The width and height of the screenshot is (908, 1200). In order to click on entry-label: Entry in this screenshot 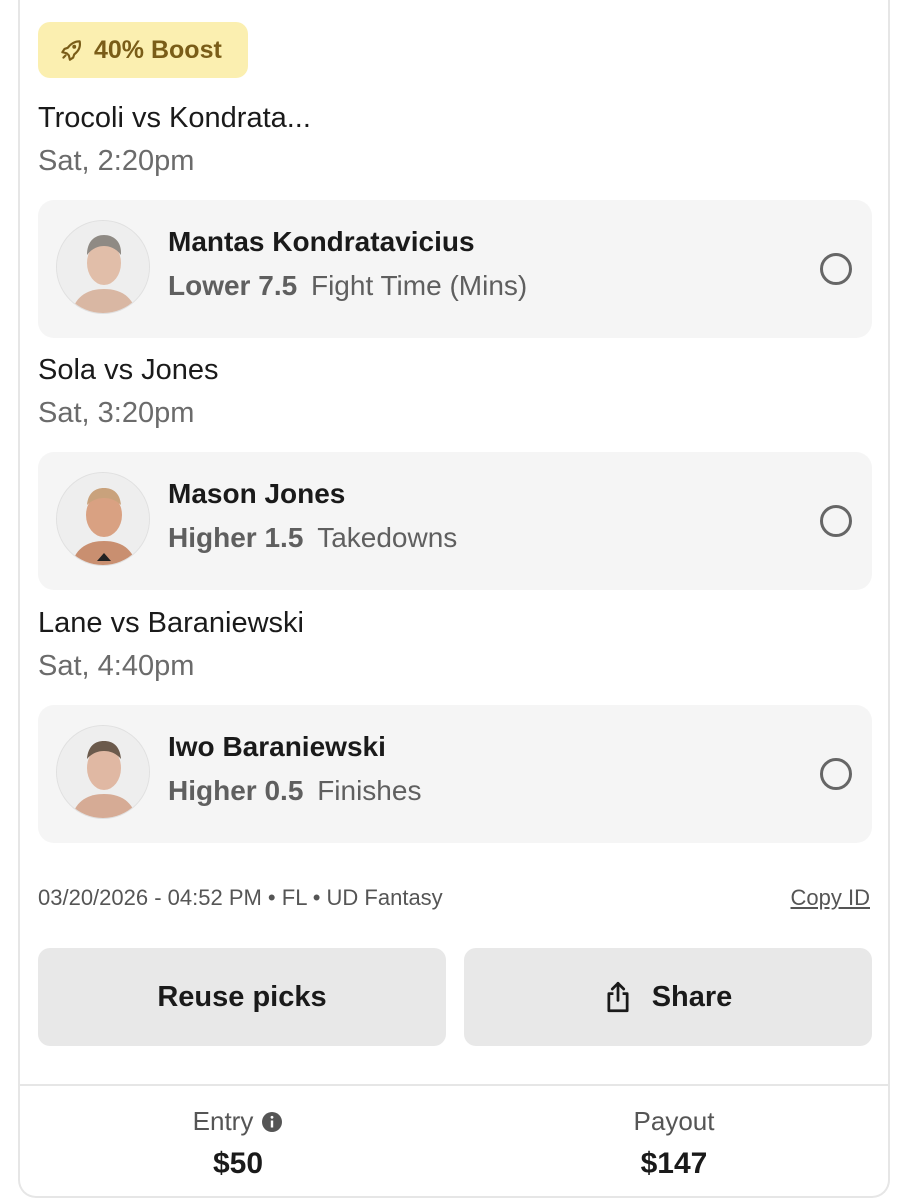, I will do `click(223, 1121)`.